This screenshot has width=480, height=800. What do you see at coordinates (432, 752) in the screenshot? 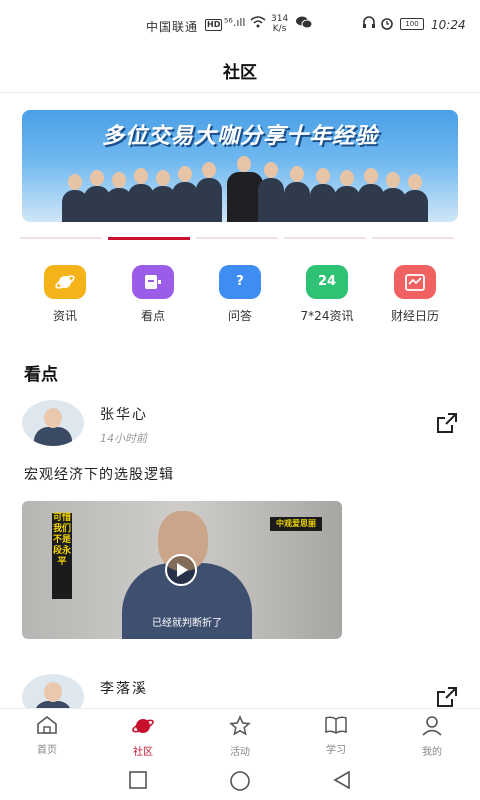
I see `tab-label: 我的` at bounding box center [432, 752].